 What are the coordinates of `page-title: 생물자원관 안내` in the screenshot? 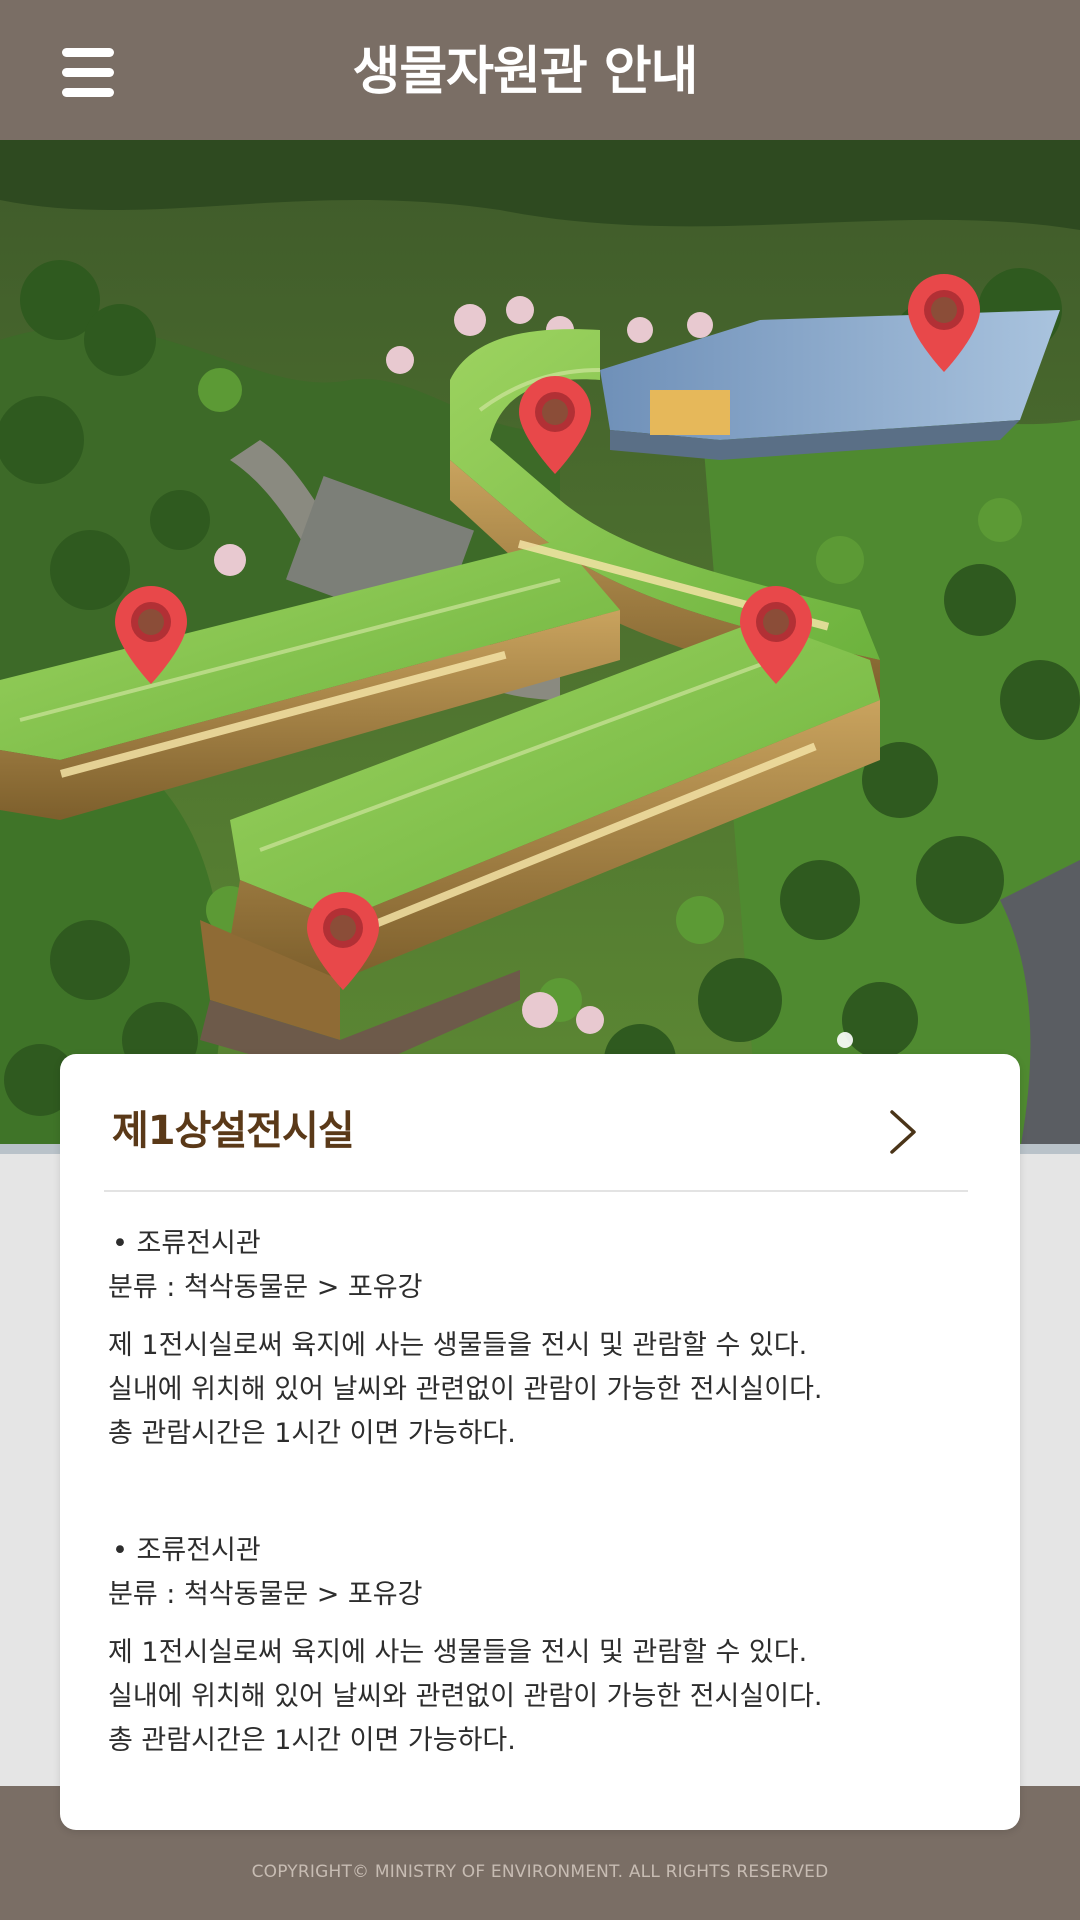 It's located at (525, 72).